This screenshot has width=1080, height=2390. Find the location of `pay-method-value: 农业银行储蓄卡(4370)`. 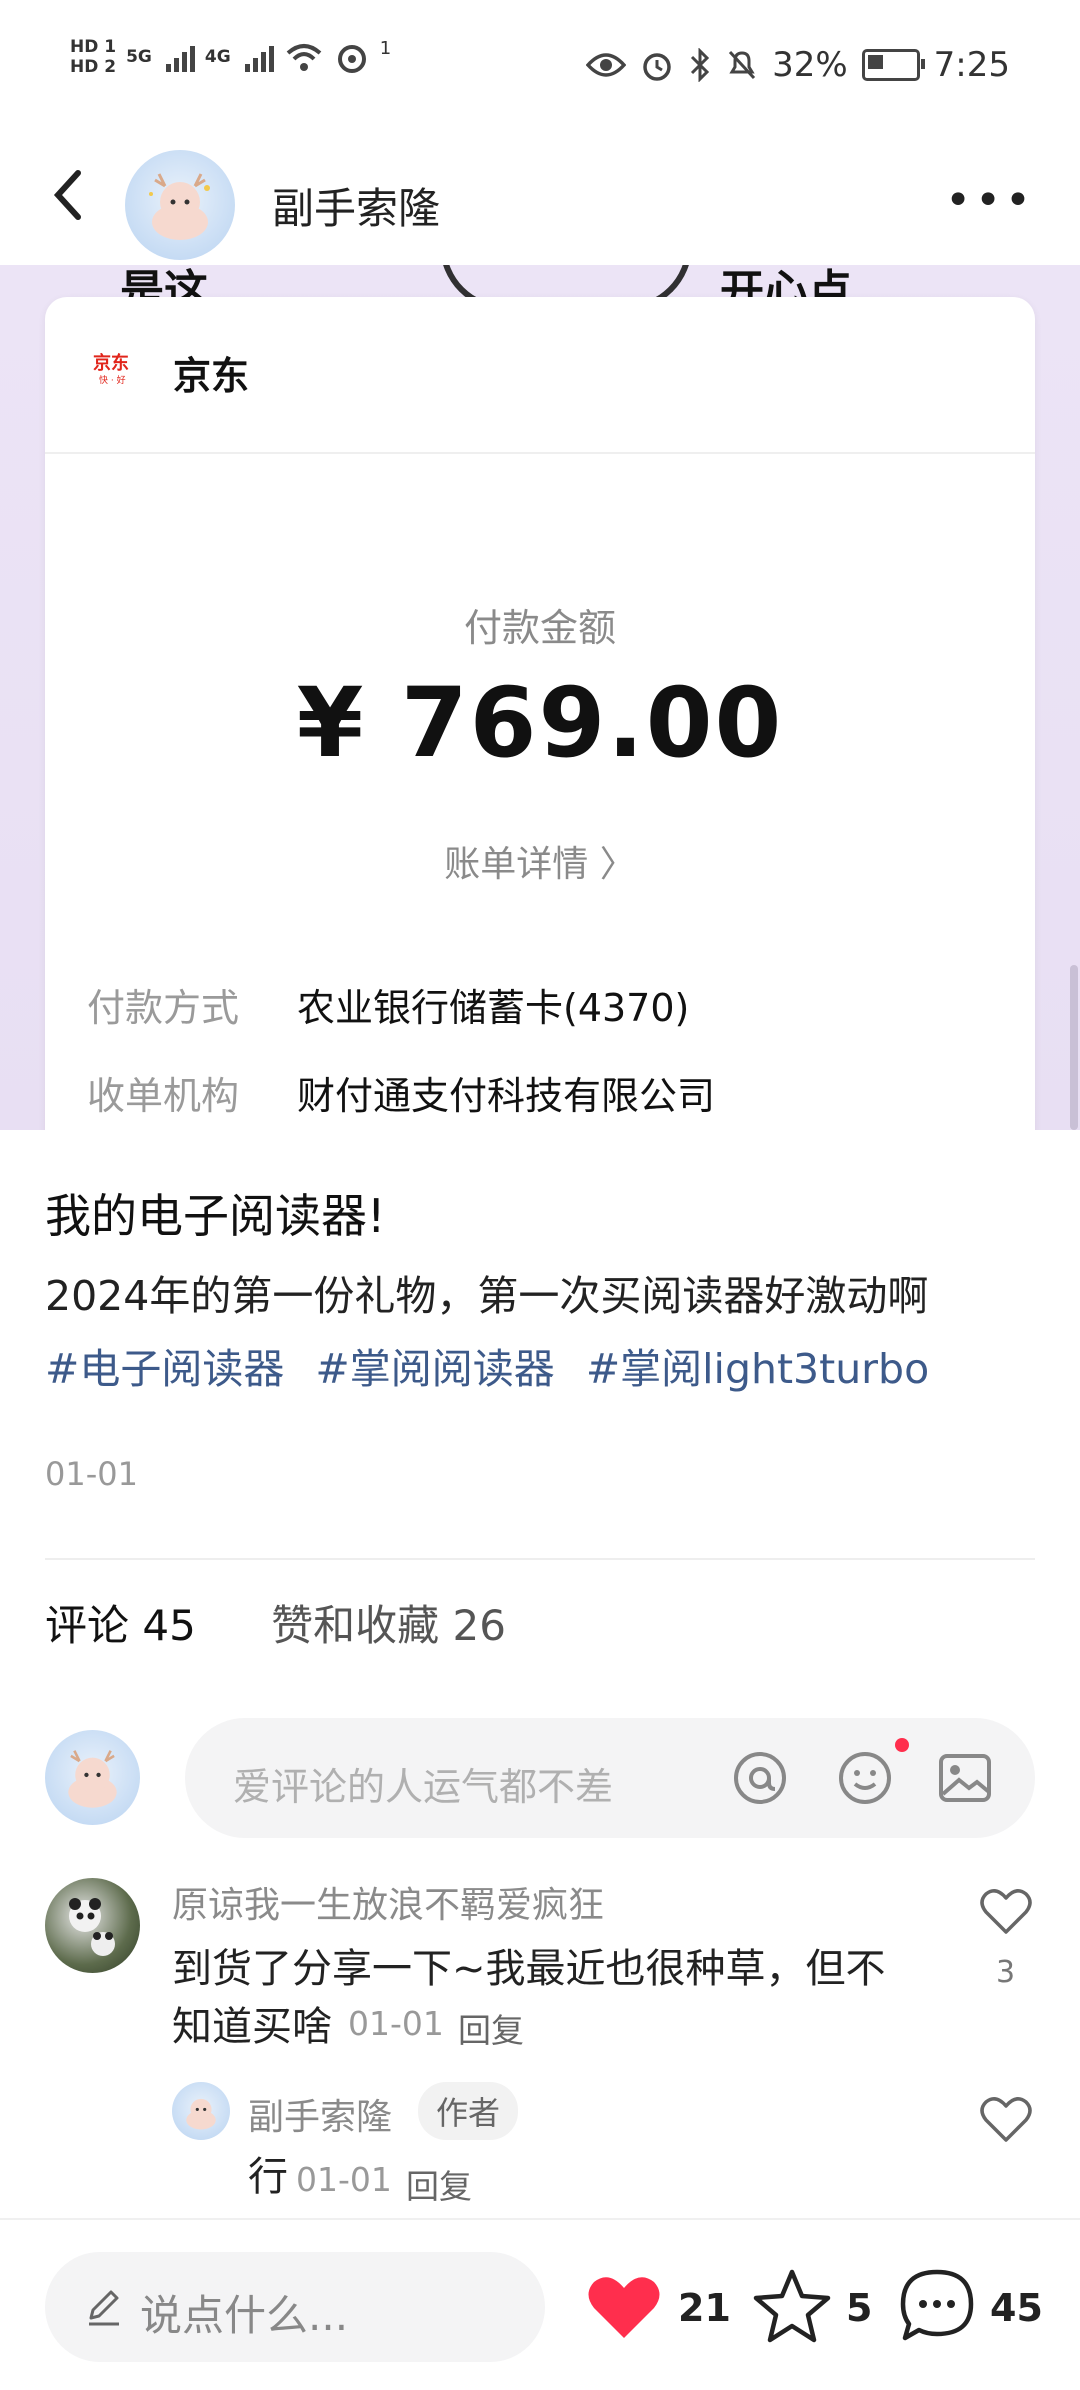

pay-method-value: 农业银行储蓄卡(4370) is located at coordinates (493, 1008).